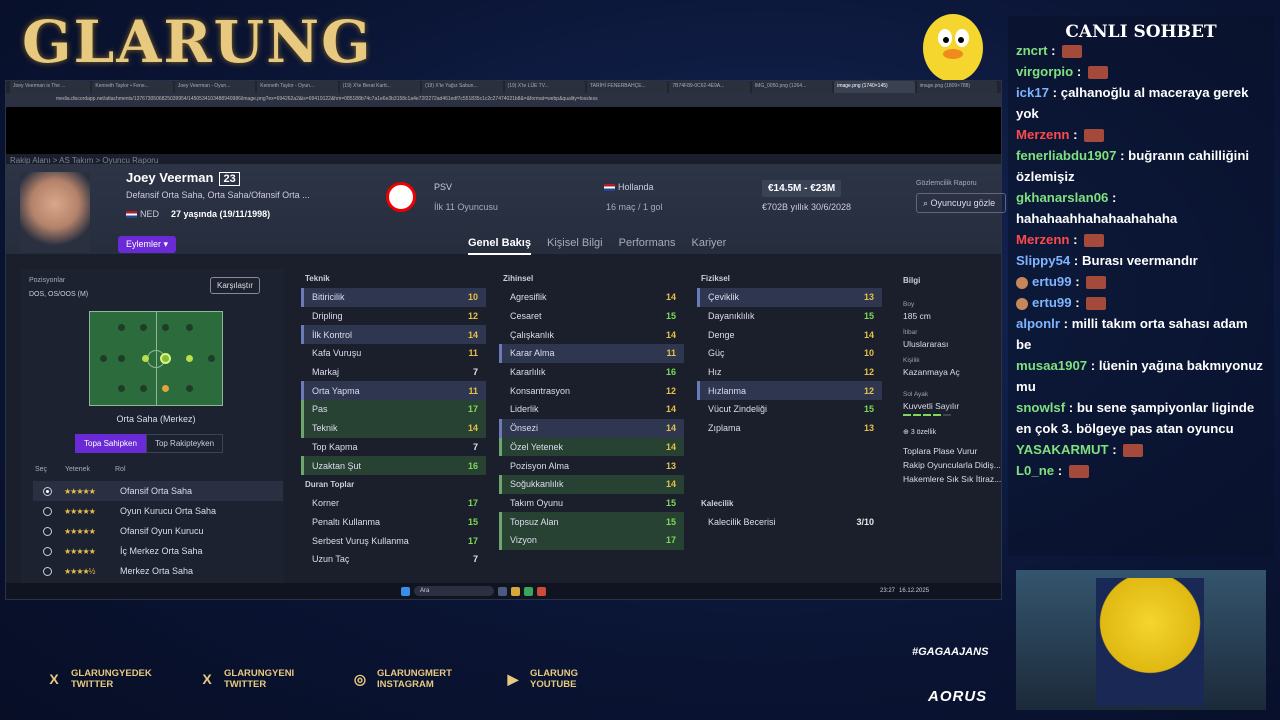 This screenshot has height=720, width=1280. I want to click on attribute-row: Zıplama 13, so click(789, 428).